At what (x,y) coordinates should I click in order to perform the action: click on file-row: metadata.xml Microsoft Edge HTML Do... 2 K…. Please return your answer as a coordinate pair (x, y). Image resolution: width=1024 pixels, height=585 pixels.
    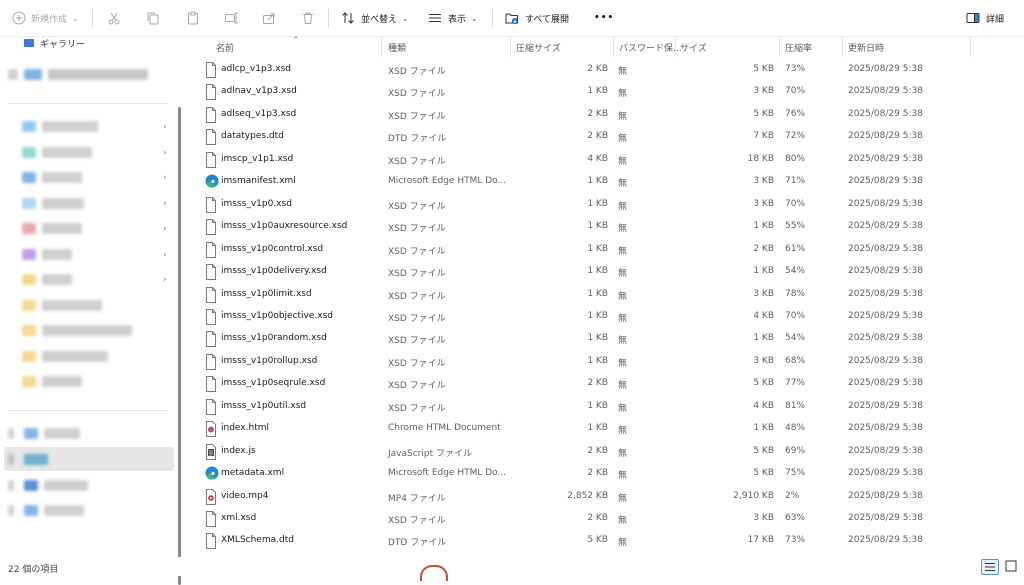
    Looking at the image, I should click on (606, 475).